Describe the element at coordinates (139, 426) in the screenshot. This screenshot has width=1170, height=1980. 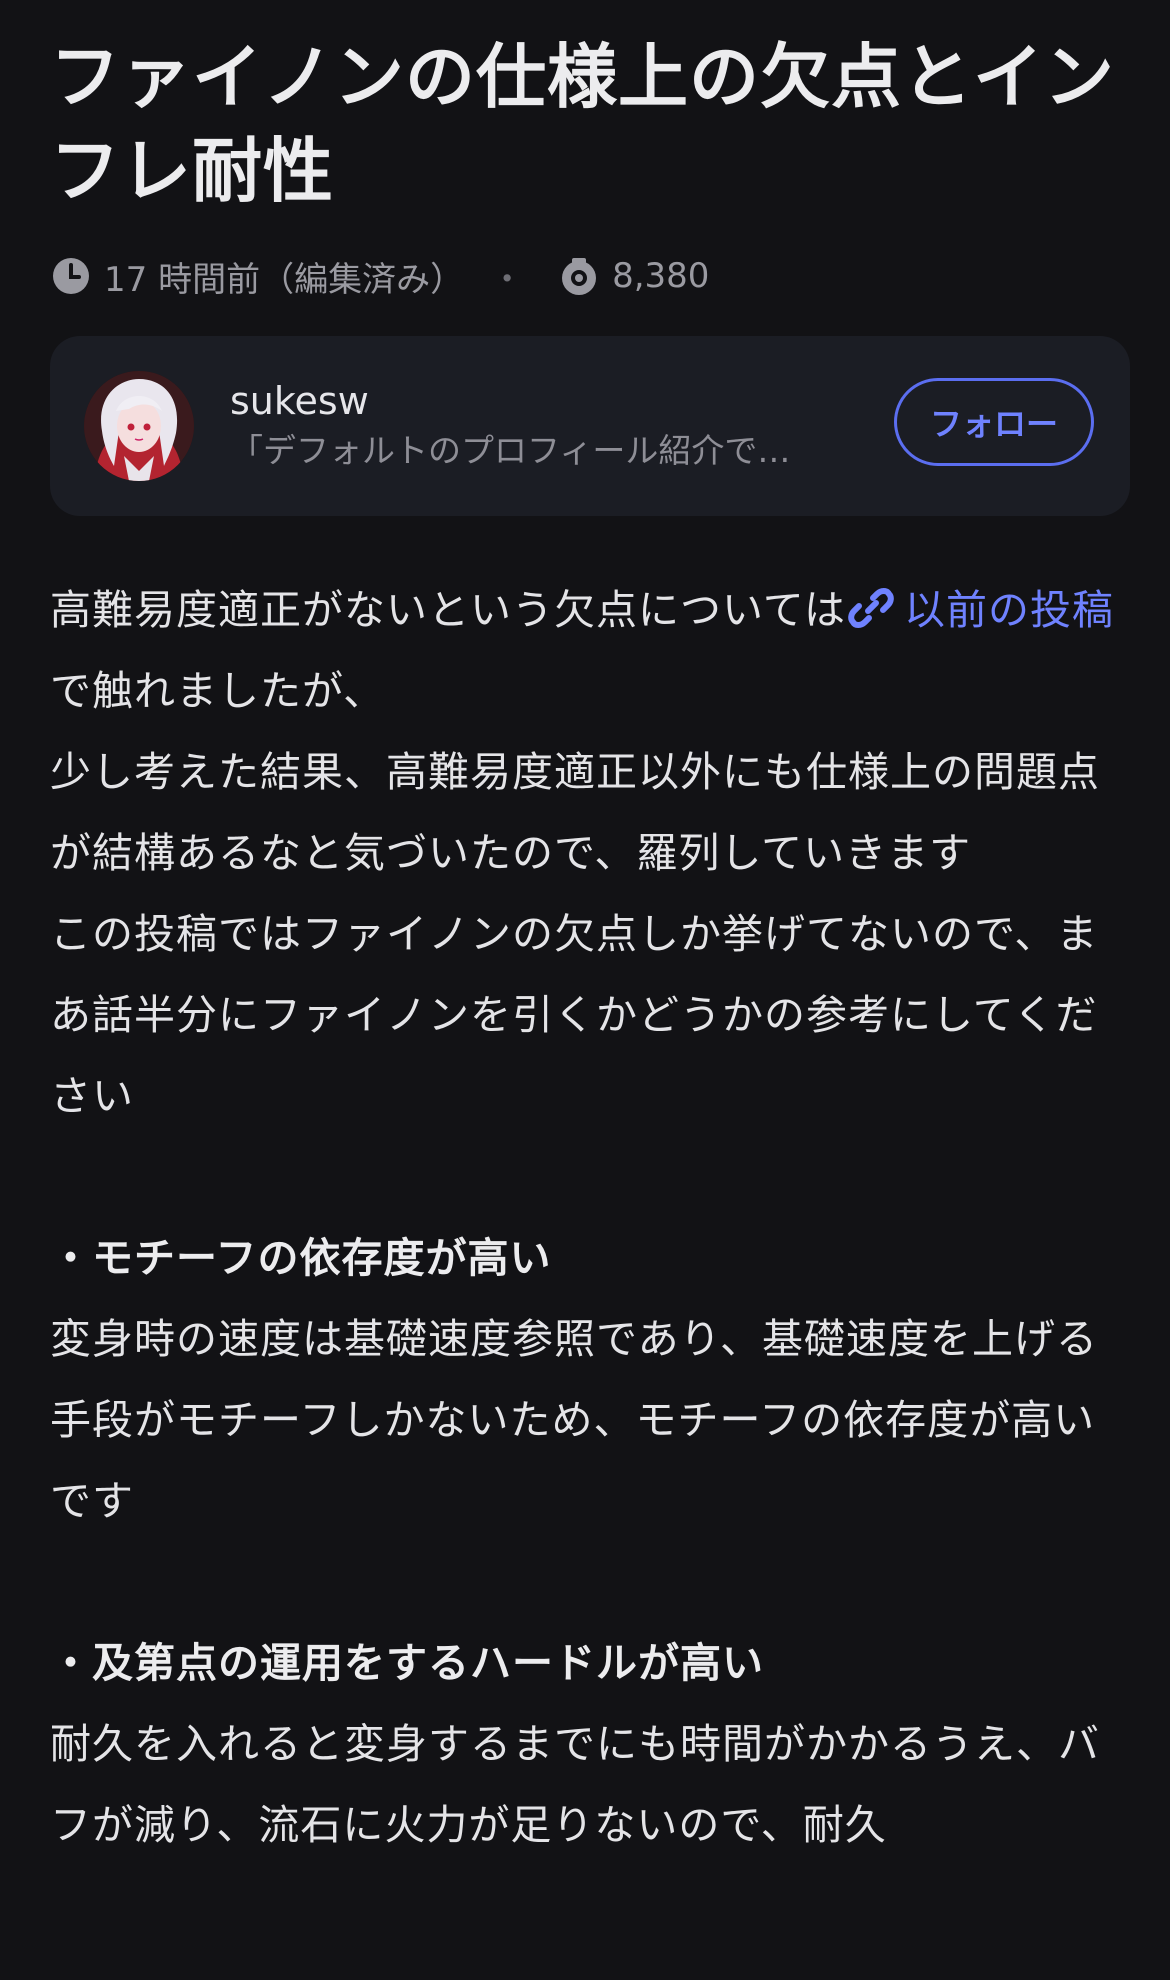
I see `avatar` at that location.